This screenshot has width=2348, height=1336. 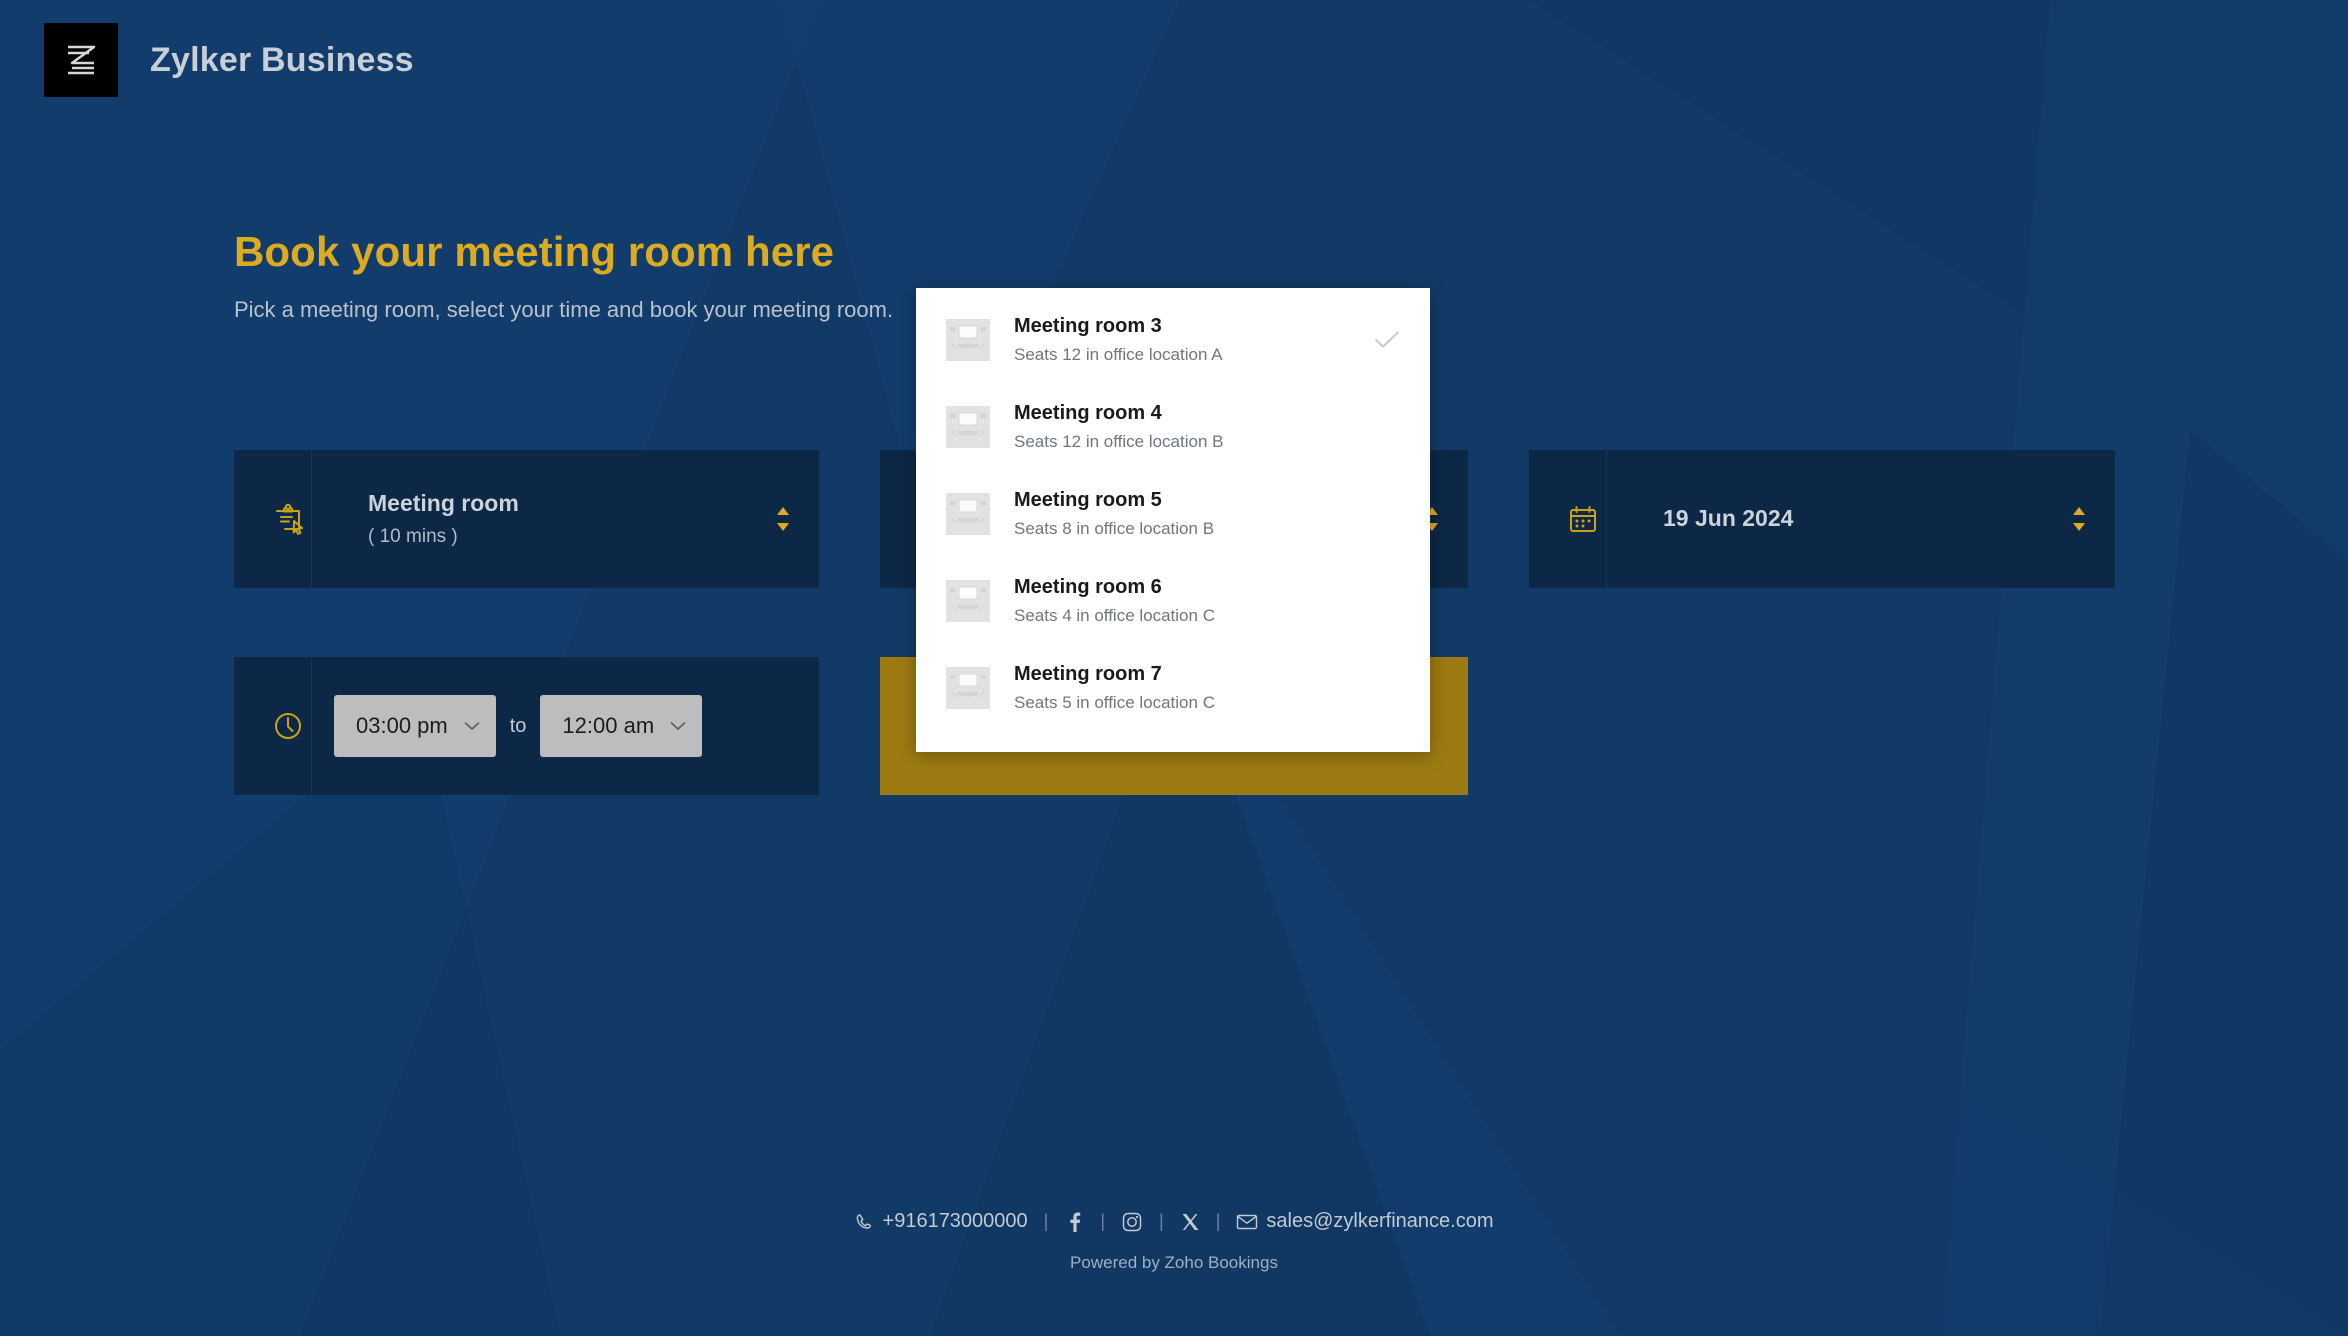 What do you see at coordinates (1114, 702) in the screenshot?
I see `room-description: Seats 5 in office location C` at bounding box center [1114, 702].